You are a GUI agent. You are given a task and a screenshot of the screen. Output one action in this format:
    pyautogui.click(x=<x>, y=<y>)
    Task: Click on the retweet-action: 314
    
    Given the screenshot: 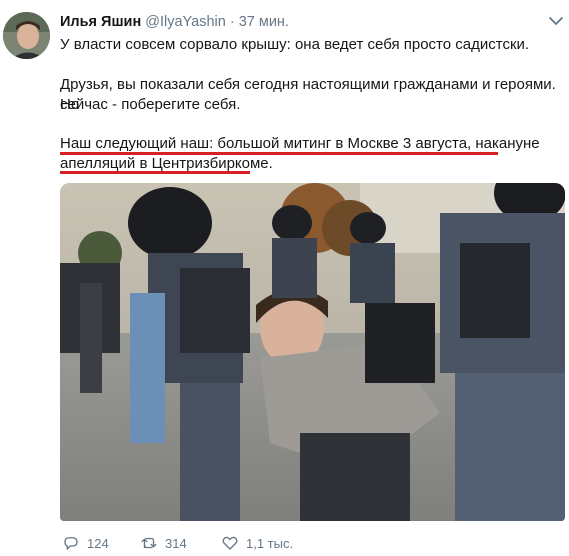 What is the action you would take?
    pyautogui.click(x=163, y=543)
    